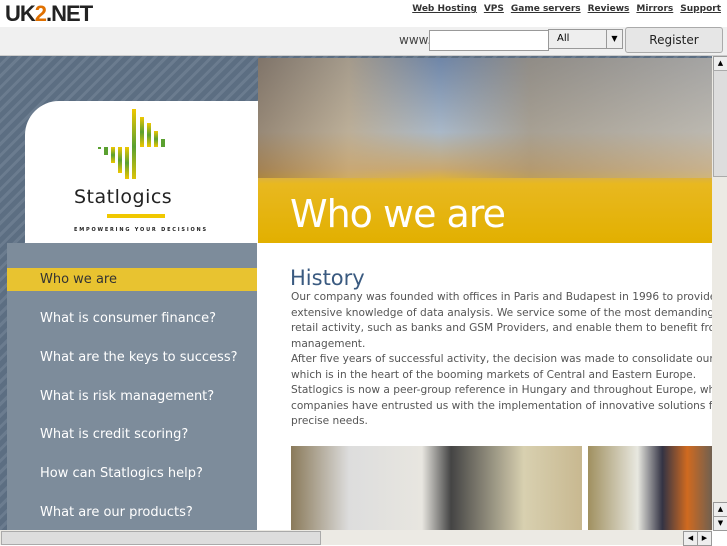 The height and width of the screenshot is (546, 727). What do you see at coordinates (123, 197) in the screenshot?
I see `brand-name: Statlogics` at bounding box center [123, 197].